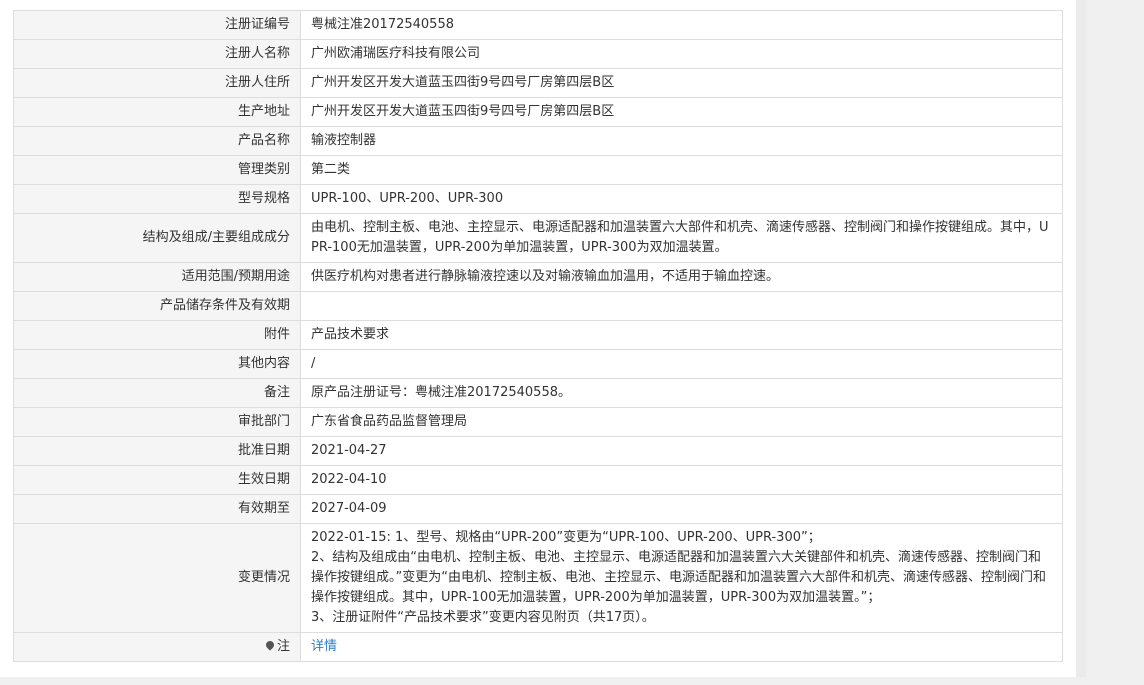 This screenshot has width=1144, height=685. Describe the element at coordinates (681, 306) in the screenshot. I see `row-value-storage` at that location.